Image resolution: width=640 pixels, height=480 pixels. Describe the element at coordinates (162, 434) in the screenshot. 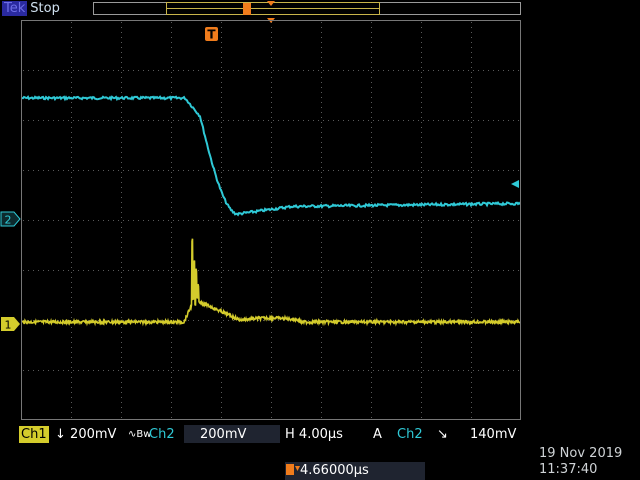

I see `ch2-label: Ch2` at that location.